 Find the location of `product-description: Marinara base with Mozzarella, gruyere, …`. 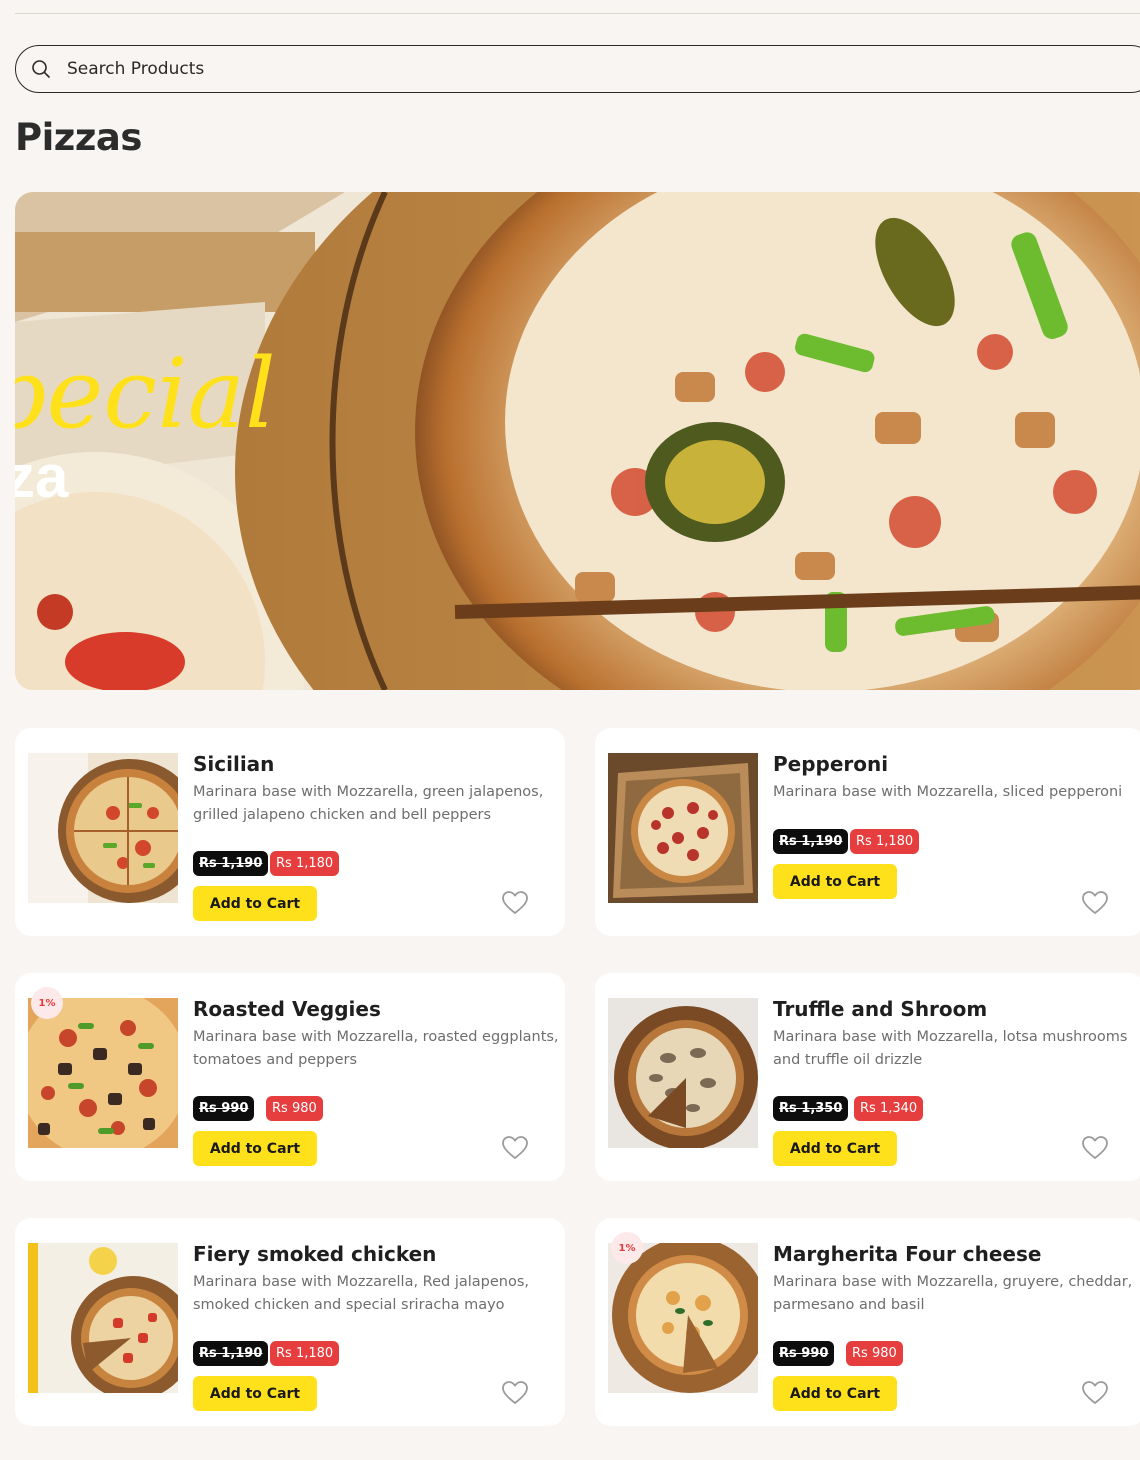

product-description: Marinara base with Mozzarella, gruyere, … is located at coordinates (953, 1293).